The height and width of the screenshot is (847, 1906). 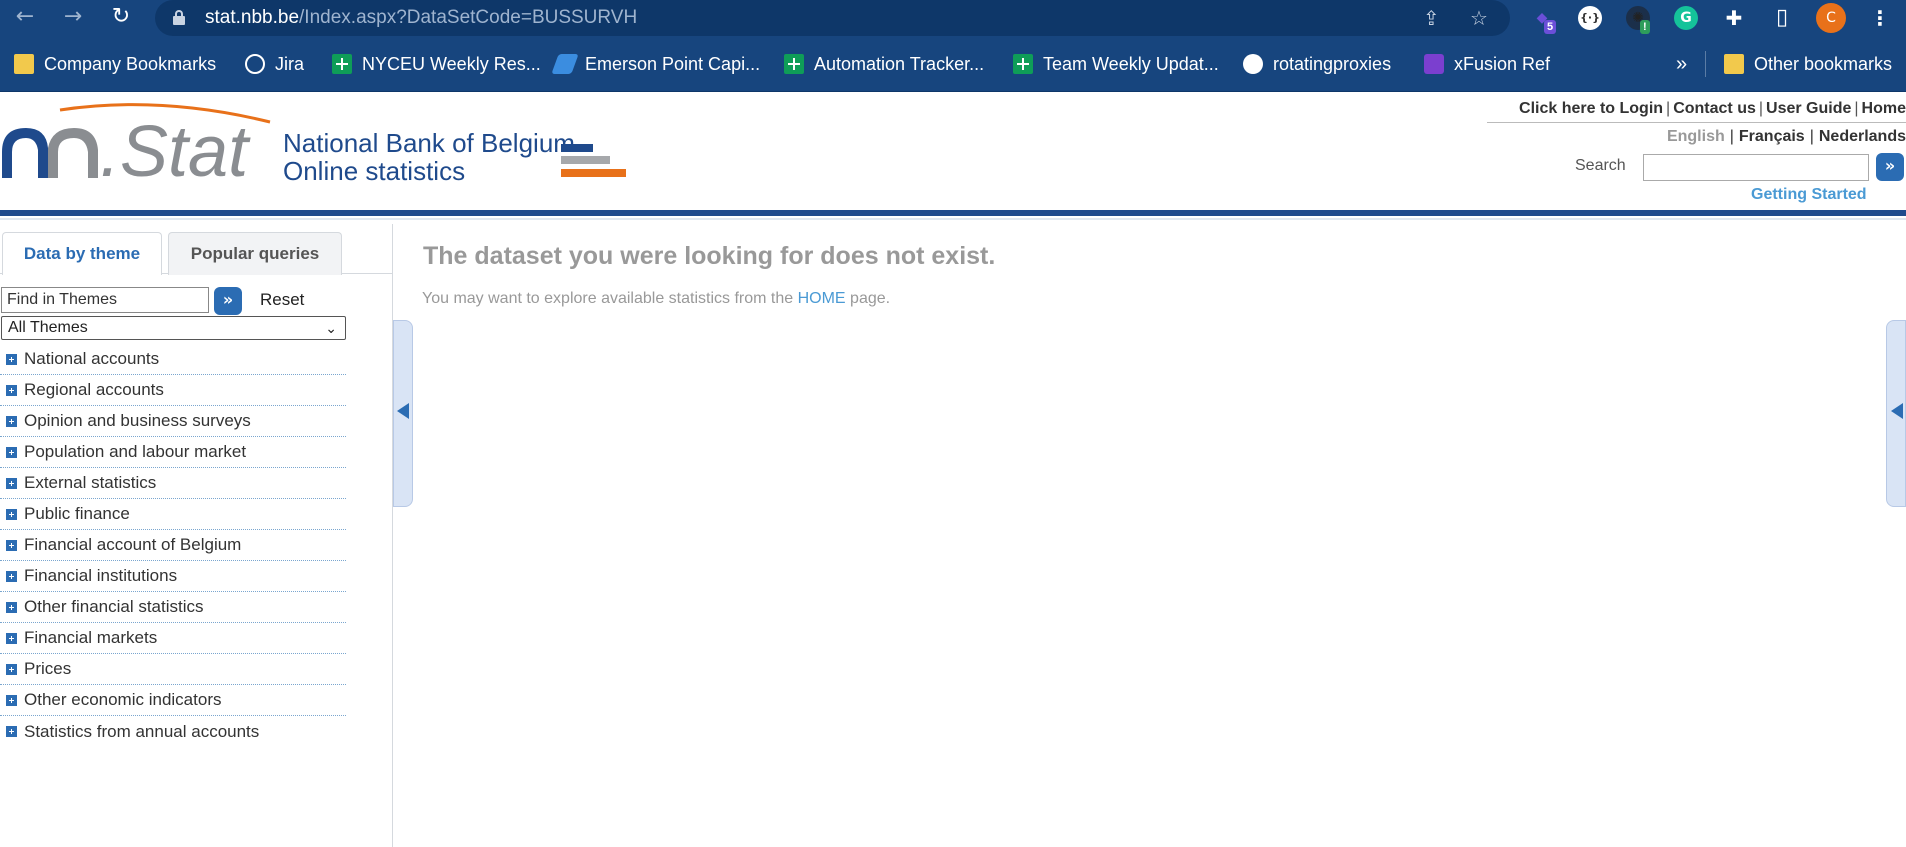 I want to click on bookmark-xfusion-ref: xFusion Ref, so click(x=1487, y=64).